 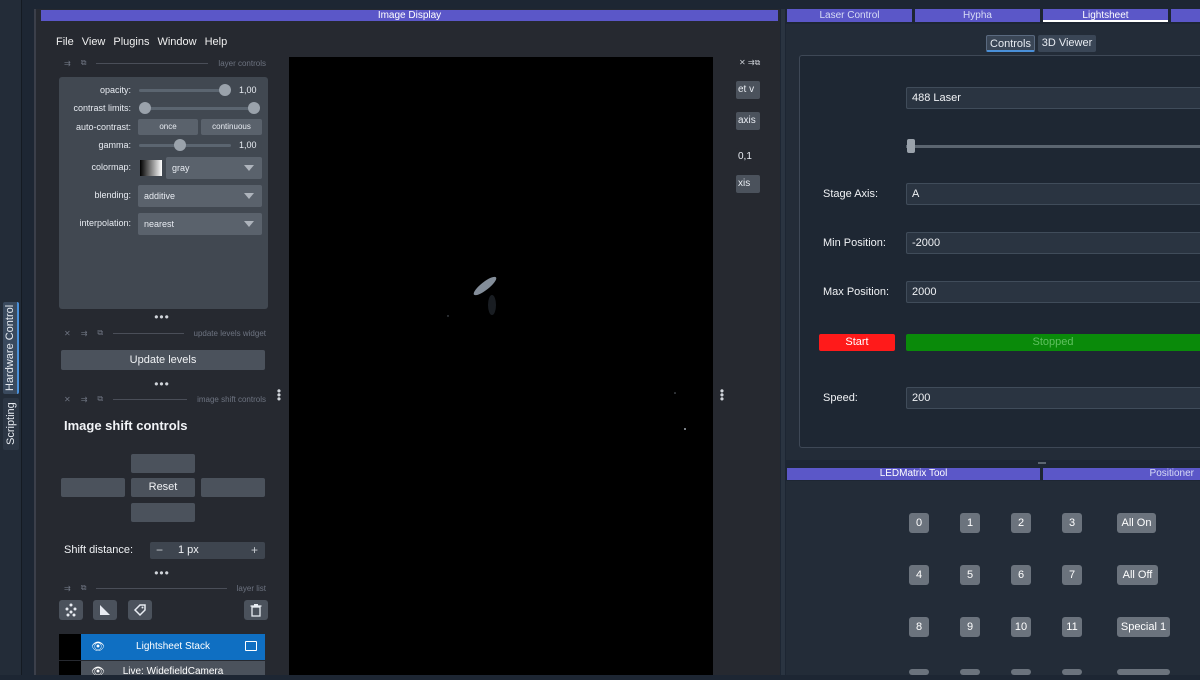 What do you see at coordinates (11, 424) in the screenshot?
I see `tab-scripting: Scripting` at bounding box center [11, 424].